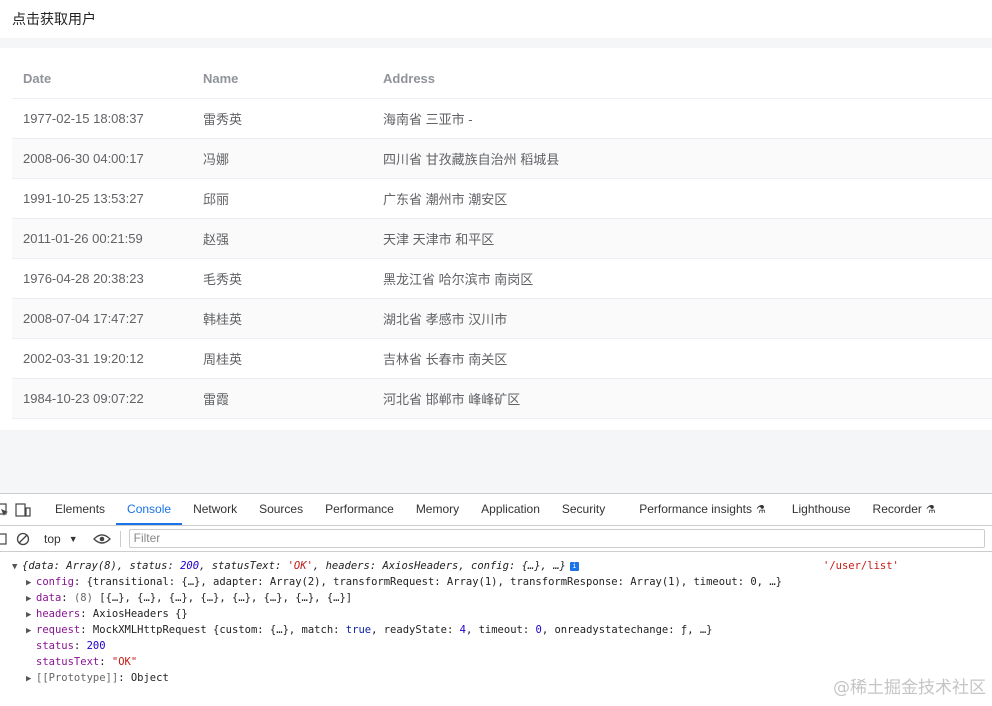 This screenshot has width=992, height=706. What do you see at coordinates (216, 199) in the screenshot?
I see `cell-name: 邱丽` at bounding box center [216, 199].